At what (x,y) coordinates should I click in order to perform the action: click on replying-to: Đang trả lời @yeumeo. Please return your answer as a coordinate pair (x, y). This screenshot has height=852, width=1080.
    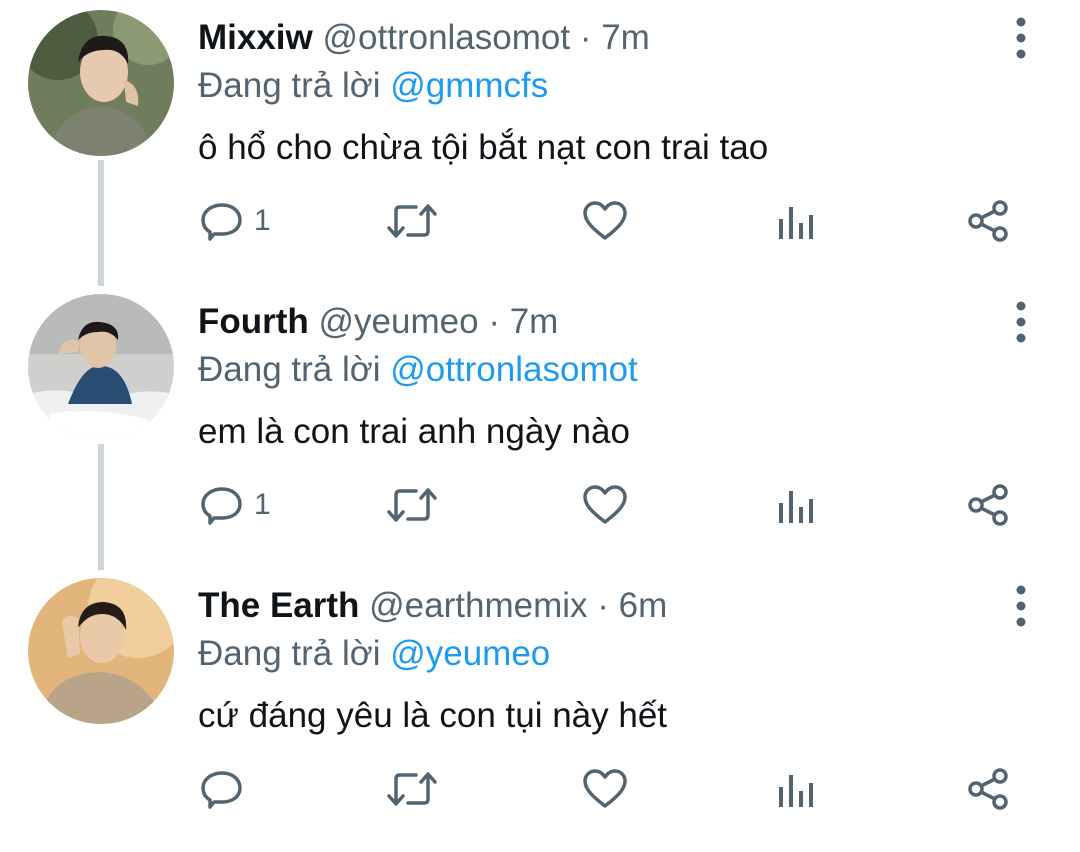
    Looking at the image, I should click on (374, 654).